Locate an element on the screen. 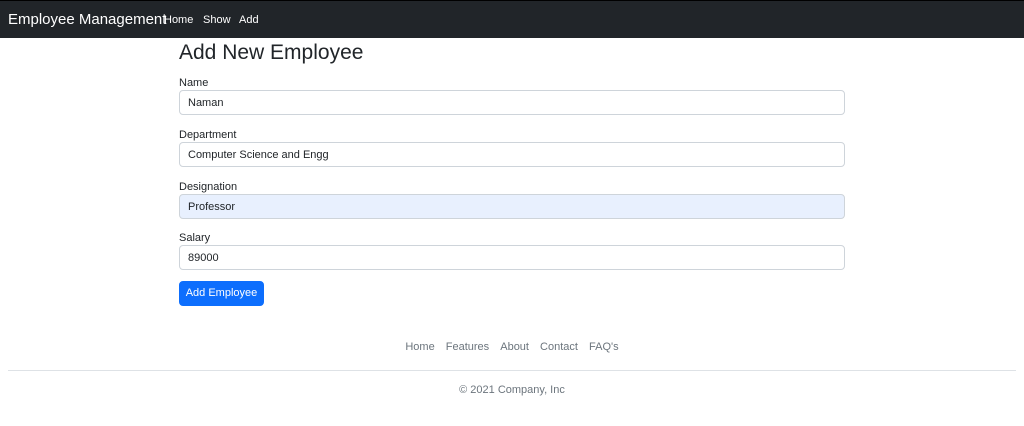 Image resolution: width=1024 pixels, height=426 pixels. salary-label: Salary is located at coordinates (195, 238).